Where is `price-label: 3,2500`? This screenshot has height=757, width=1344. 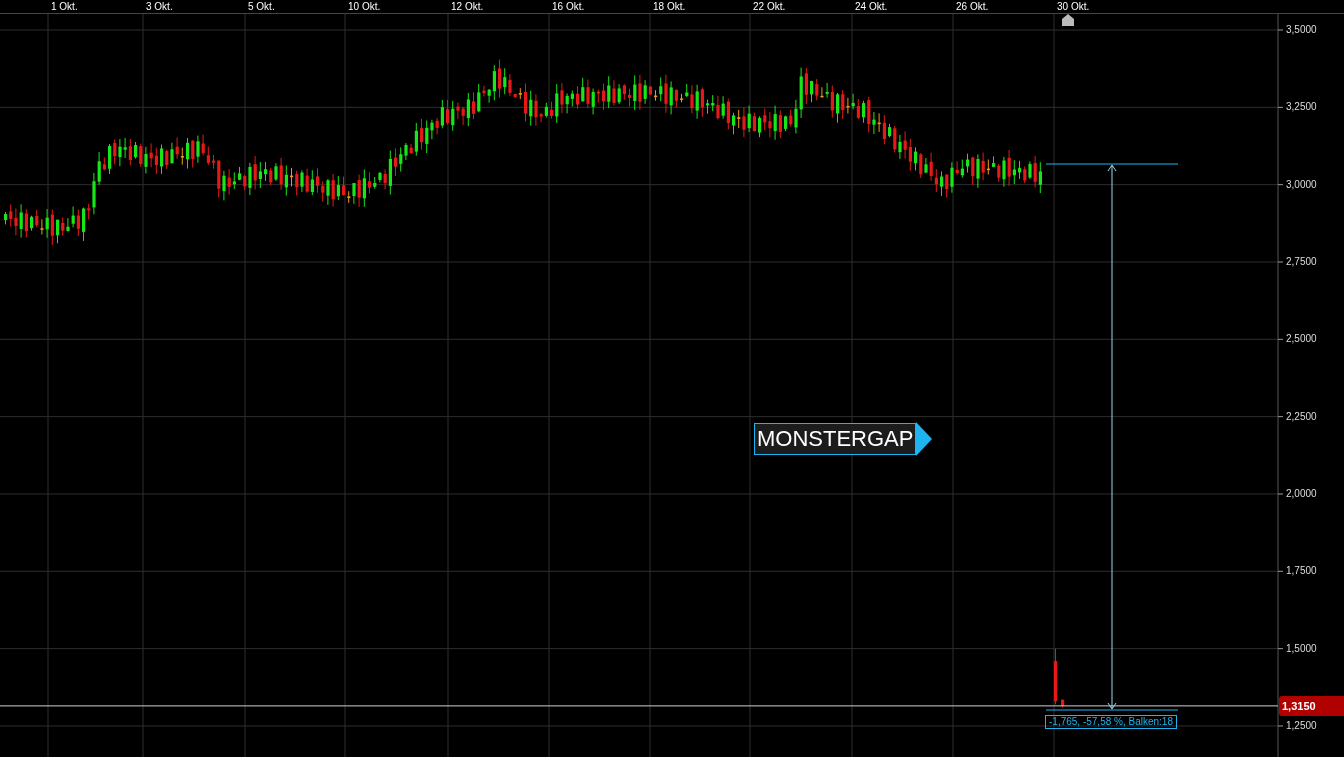 price-label: 3,2500 is located at coordinates (1301, 107).